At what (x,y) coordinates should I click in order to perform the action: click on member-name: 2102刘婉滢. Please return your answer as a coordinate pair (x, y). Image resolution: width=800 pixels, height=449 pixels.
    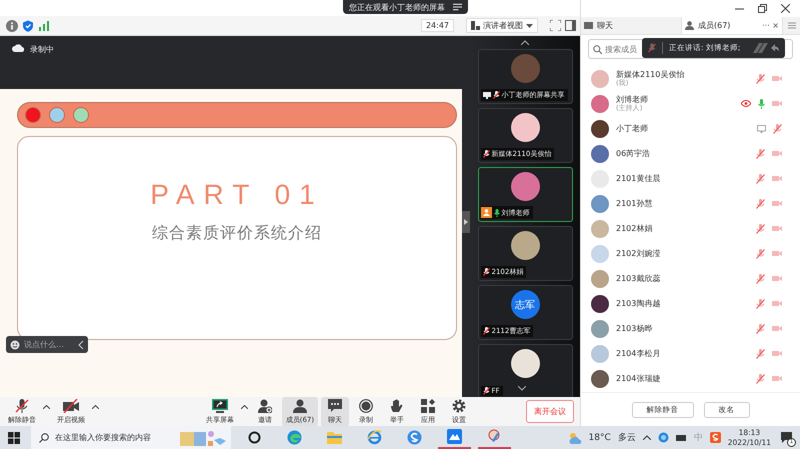
    Looking at the image, I should click on (638, 253).